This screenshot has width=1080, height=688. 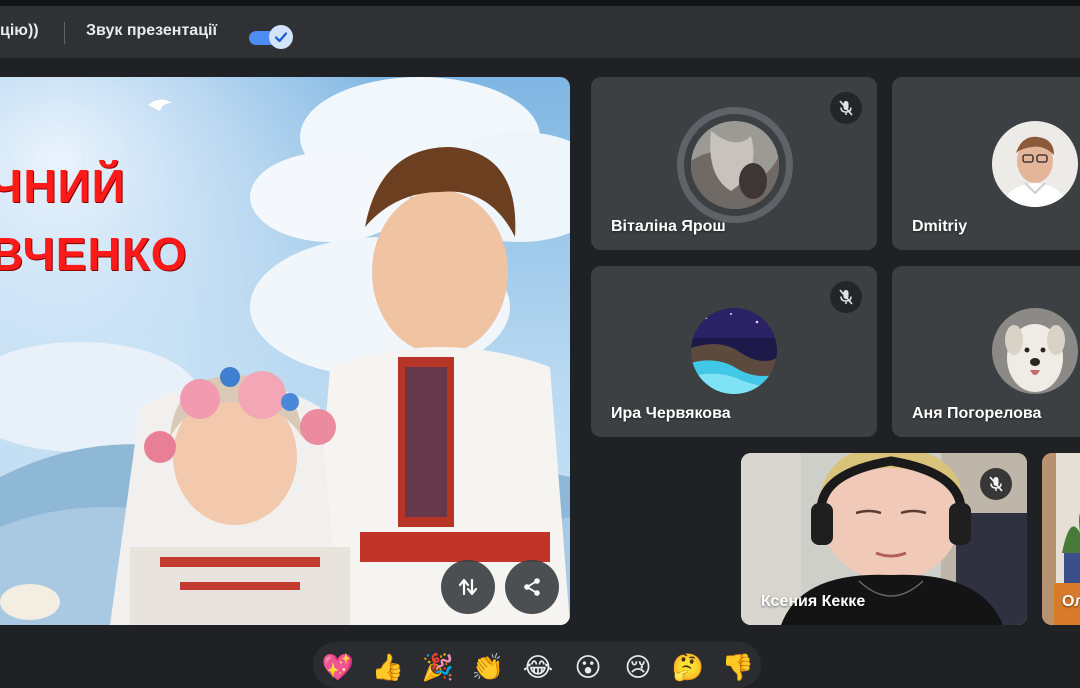 I want to click on reaction-party-popper: 🎉, so click(x=438, y=668).